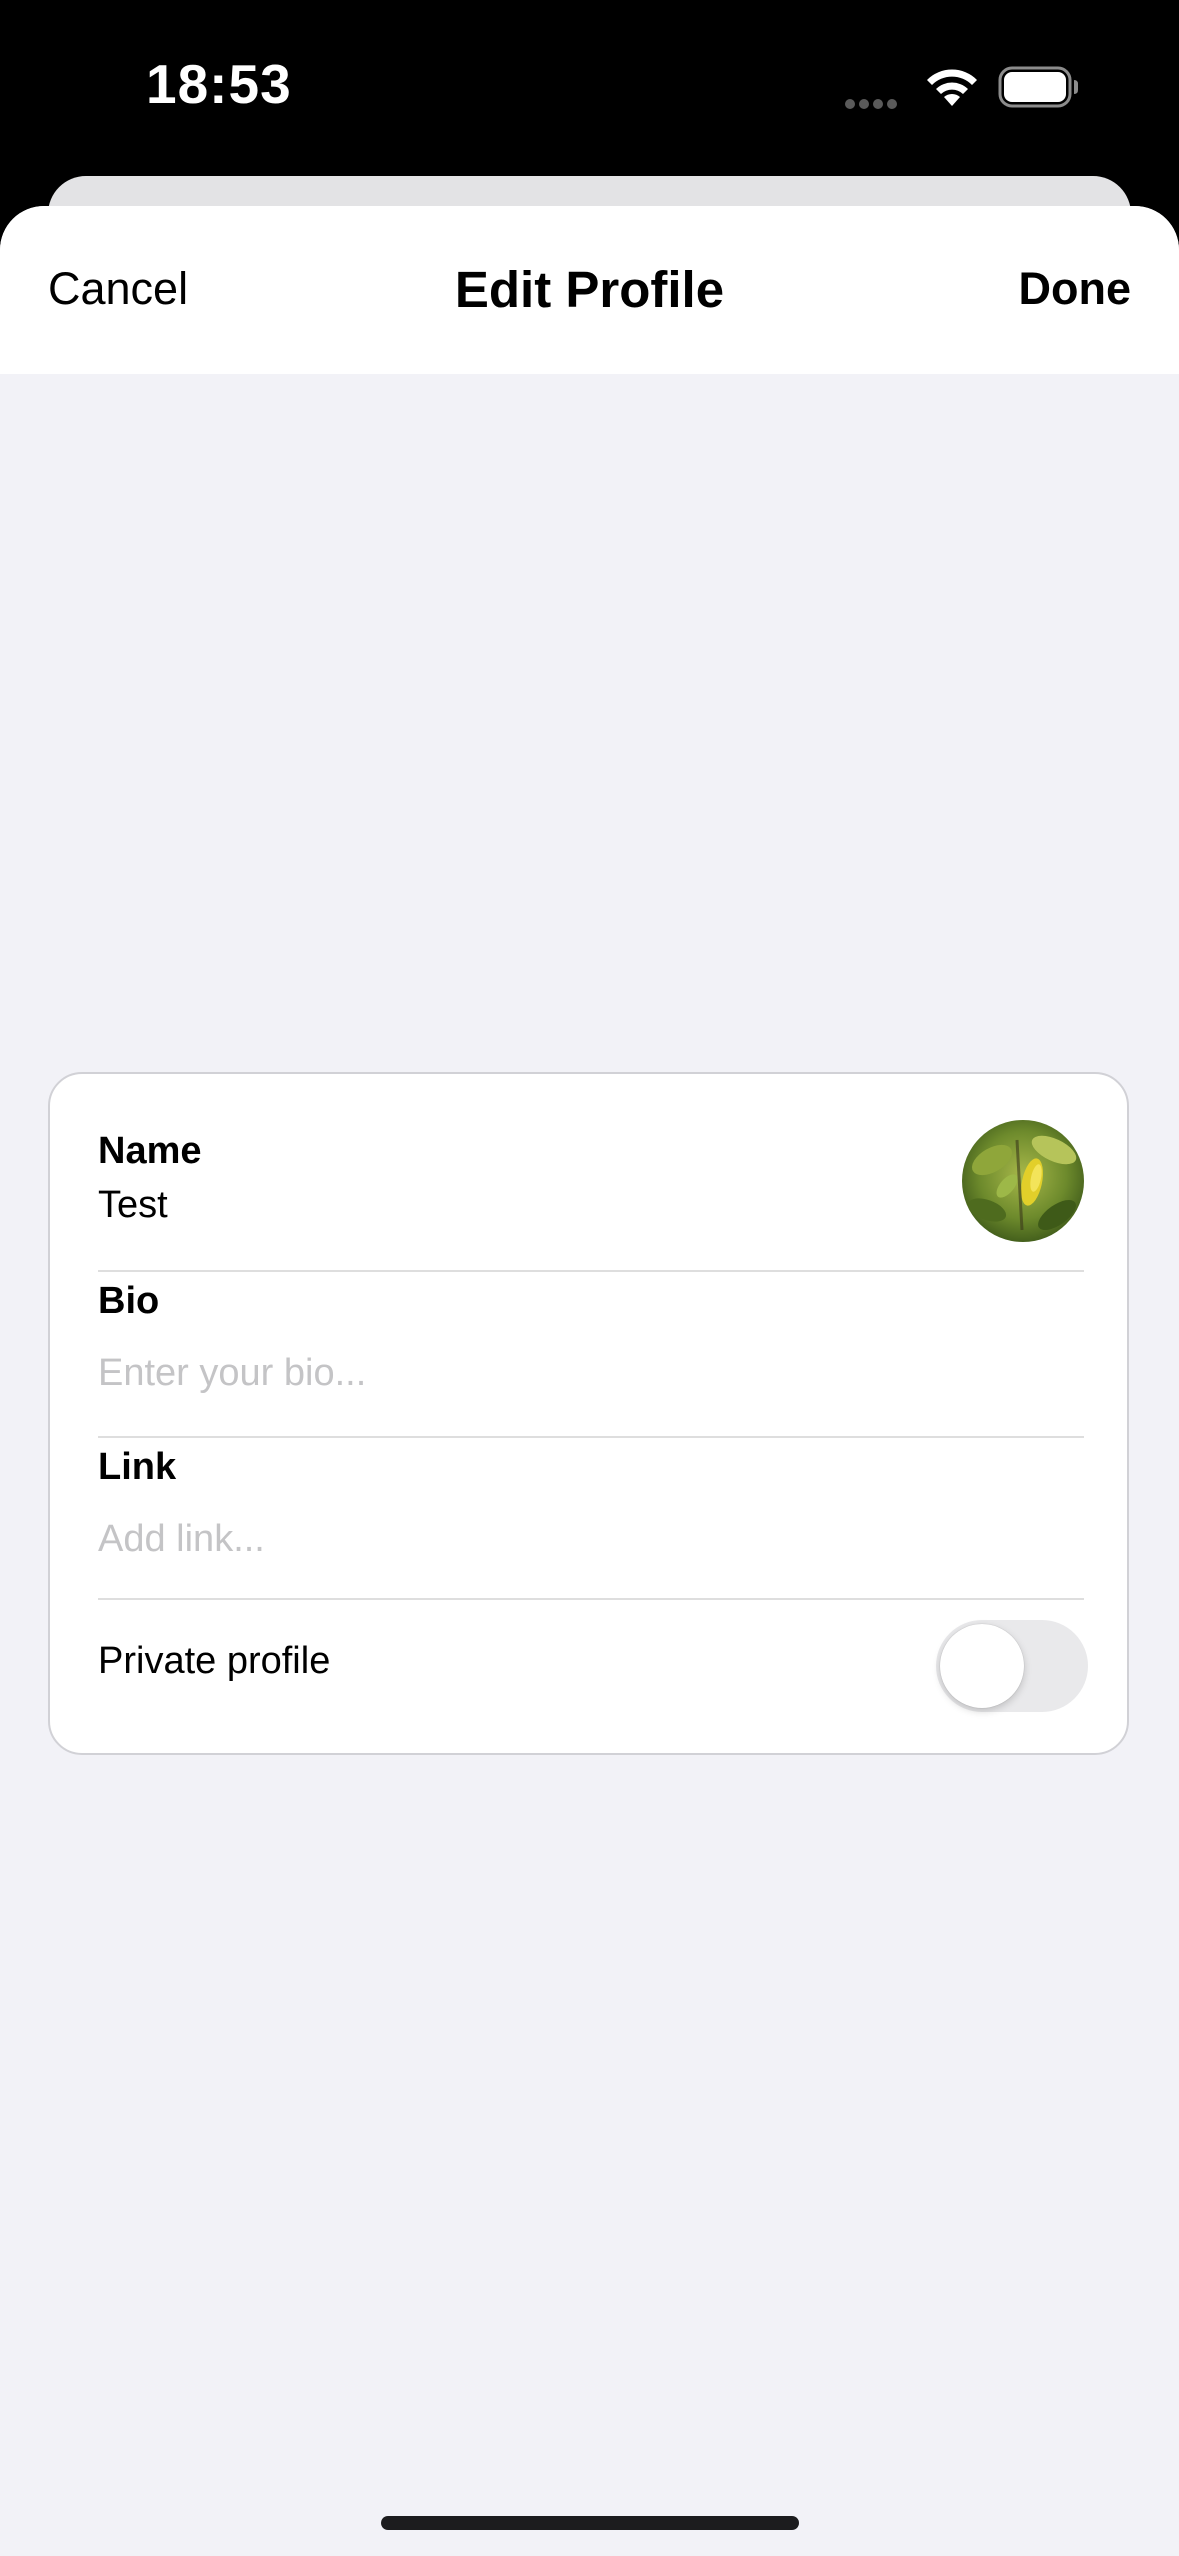 Image resolution: width=1179 pixels, height=2556 pixels. Describe the element at coordinates (589, 290) in the screenshot. I see `navigation-bar: Cancel Edit Profile Done` at that location.